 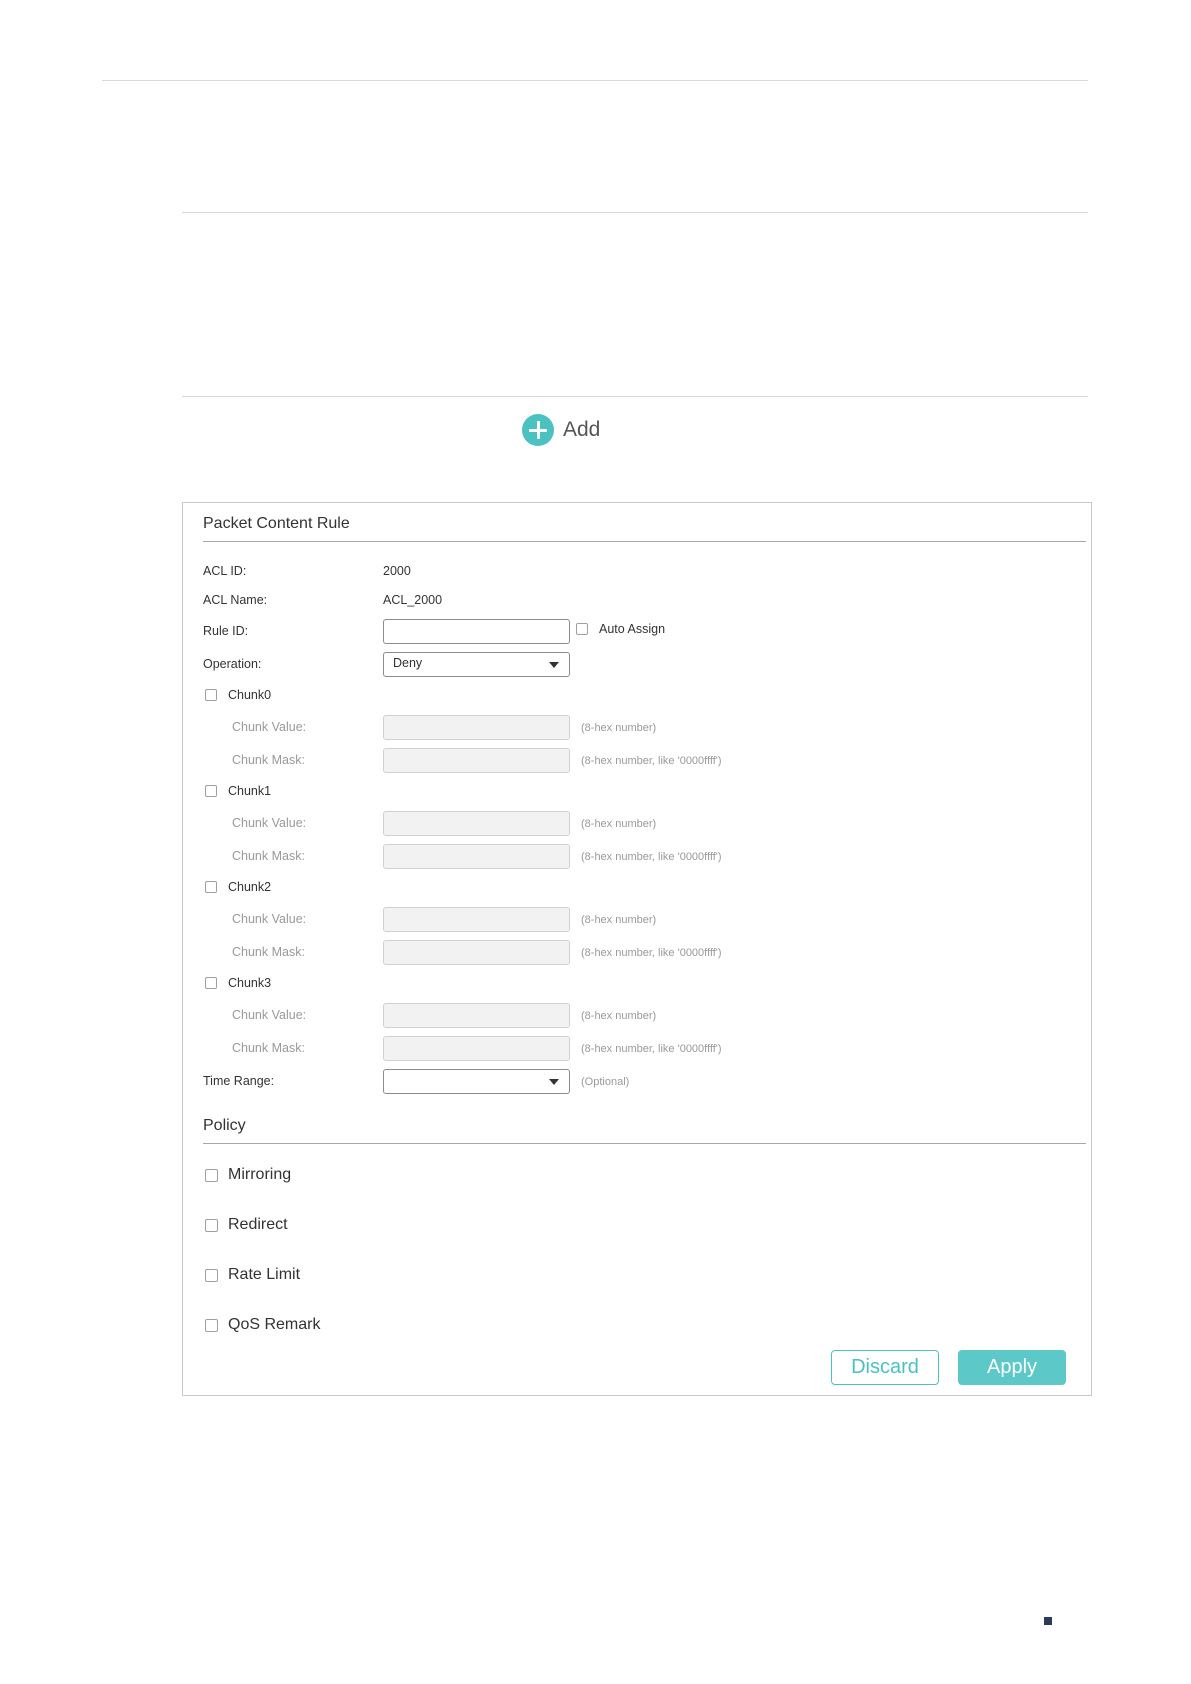 What do you see at coordinates (250, 887) in the screenshot?
I see `chunk2-label: Chunk2` at bounding box center [250, 887].